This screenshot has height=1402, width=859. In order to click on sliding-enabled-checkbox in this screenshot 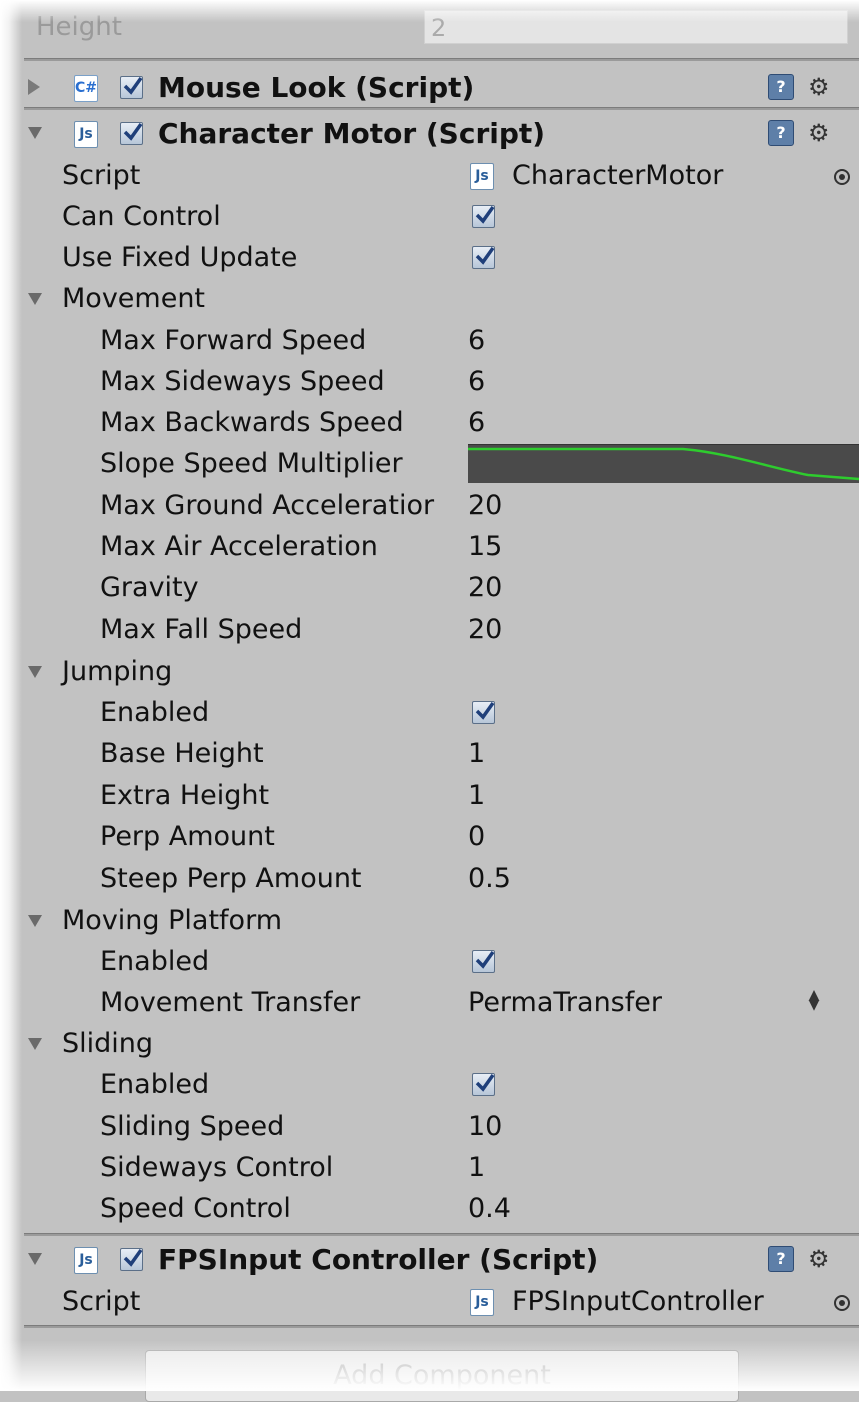, I will do `click(483, 1084)`.